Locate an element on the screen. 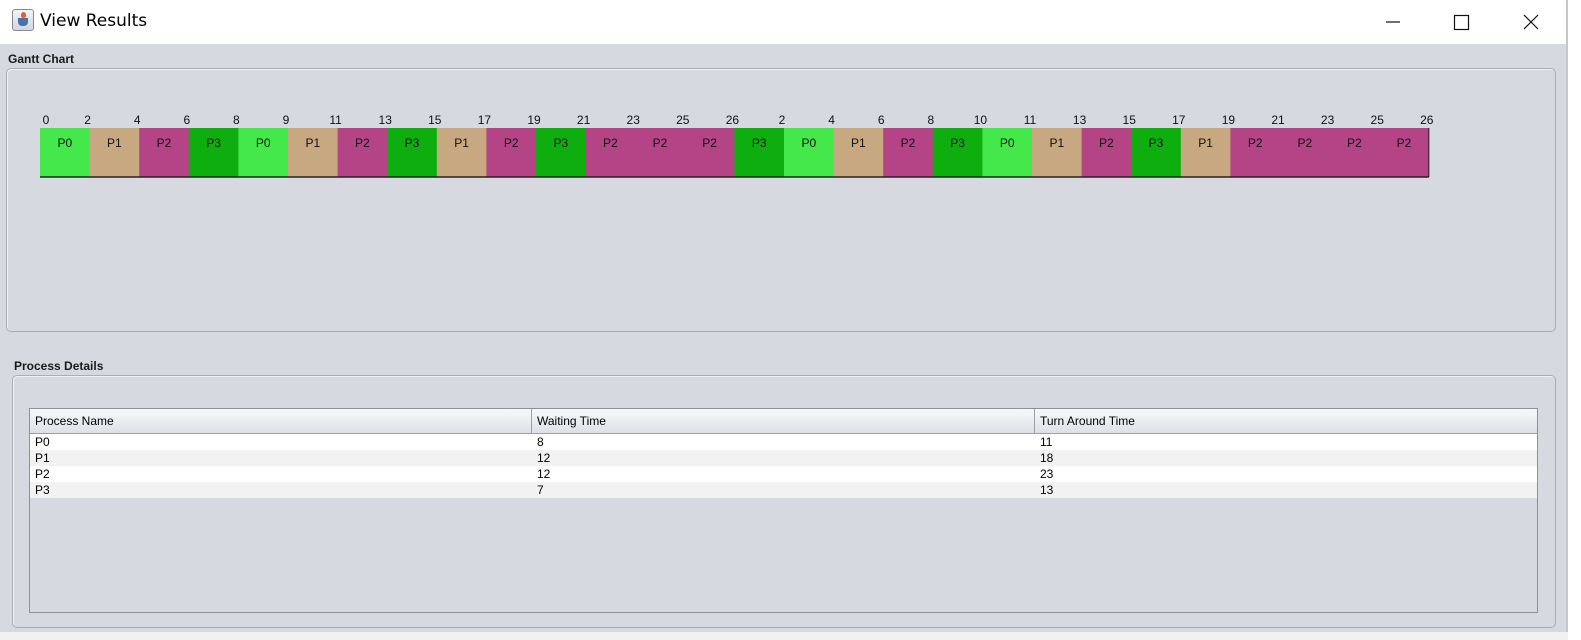 This screenshot has width=1581, height=640. table-row: P3 7 13 is located at coordinates (783, 490).